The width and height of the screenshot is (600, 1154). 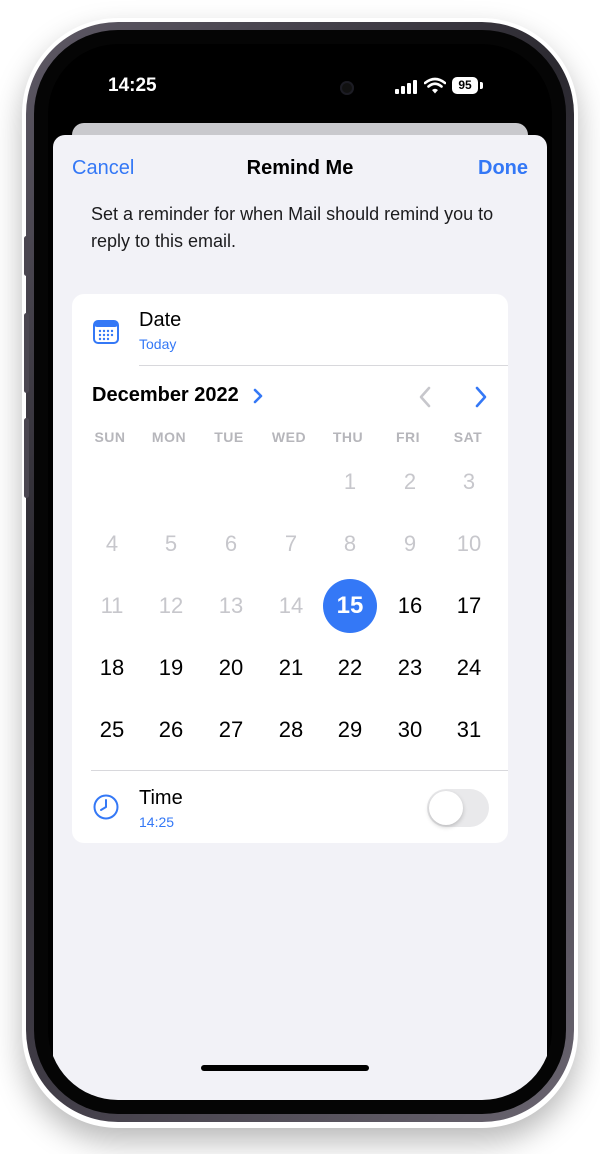 I want to click on weekday-tue: TUE, so click(x=229, y=437).